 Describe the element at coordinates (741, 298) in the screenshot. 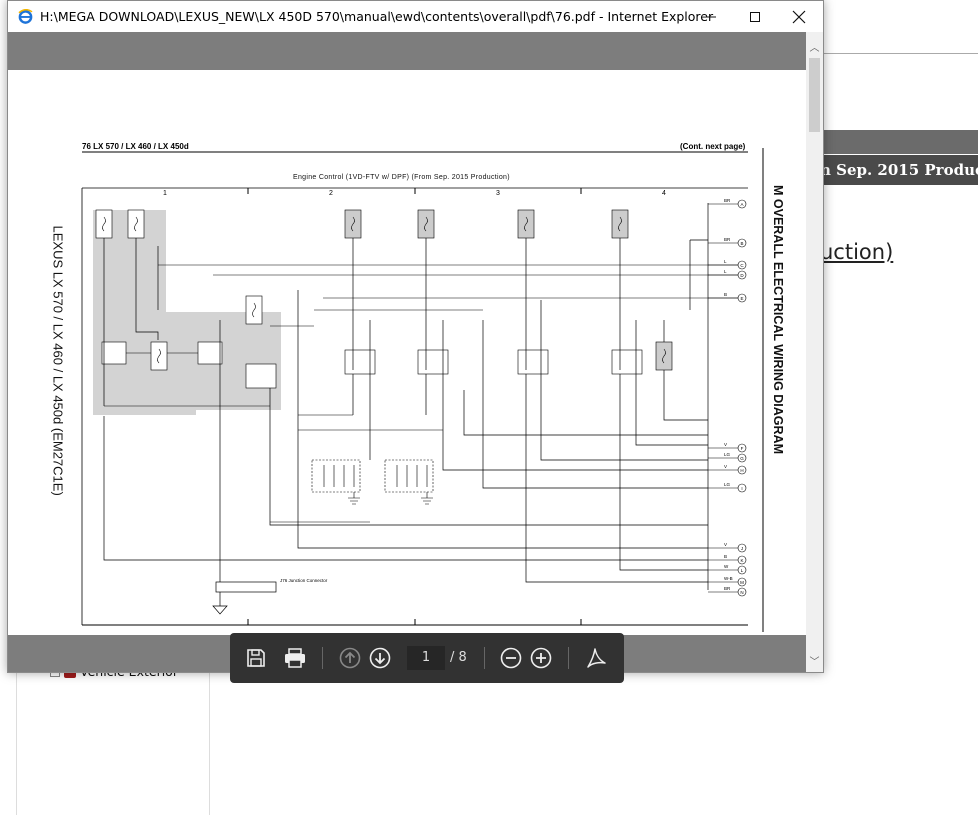

I see `connector-label: E` at that location.